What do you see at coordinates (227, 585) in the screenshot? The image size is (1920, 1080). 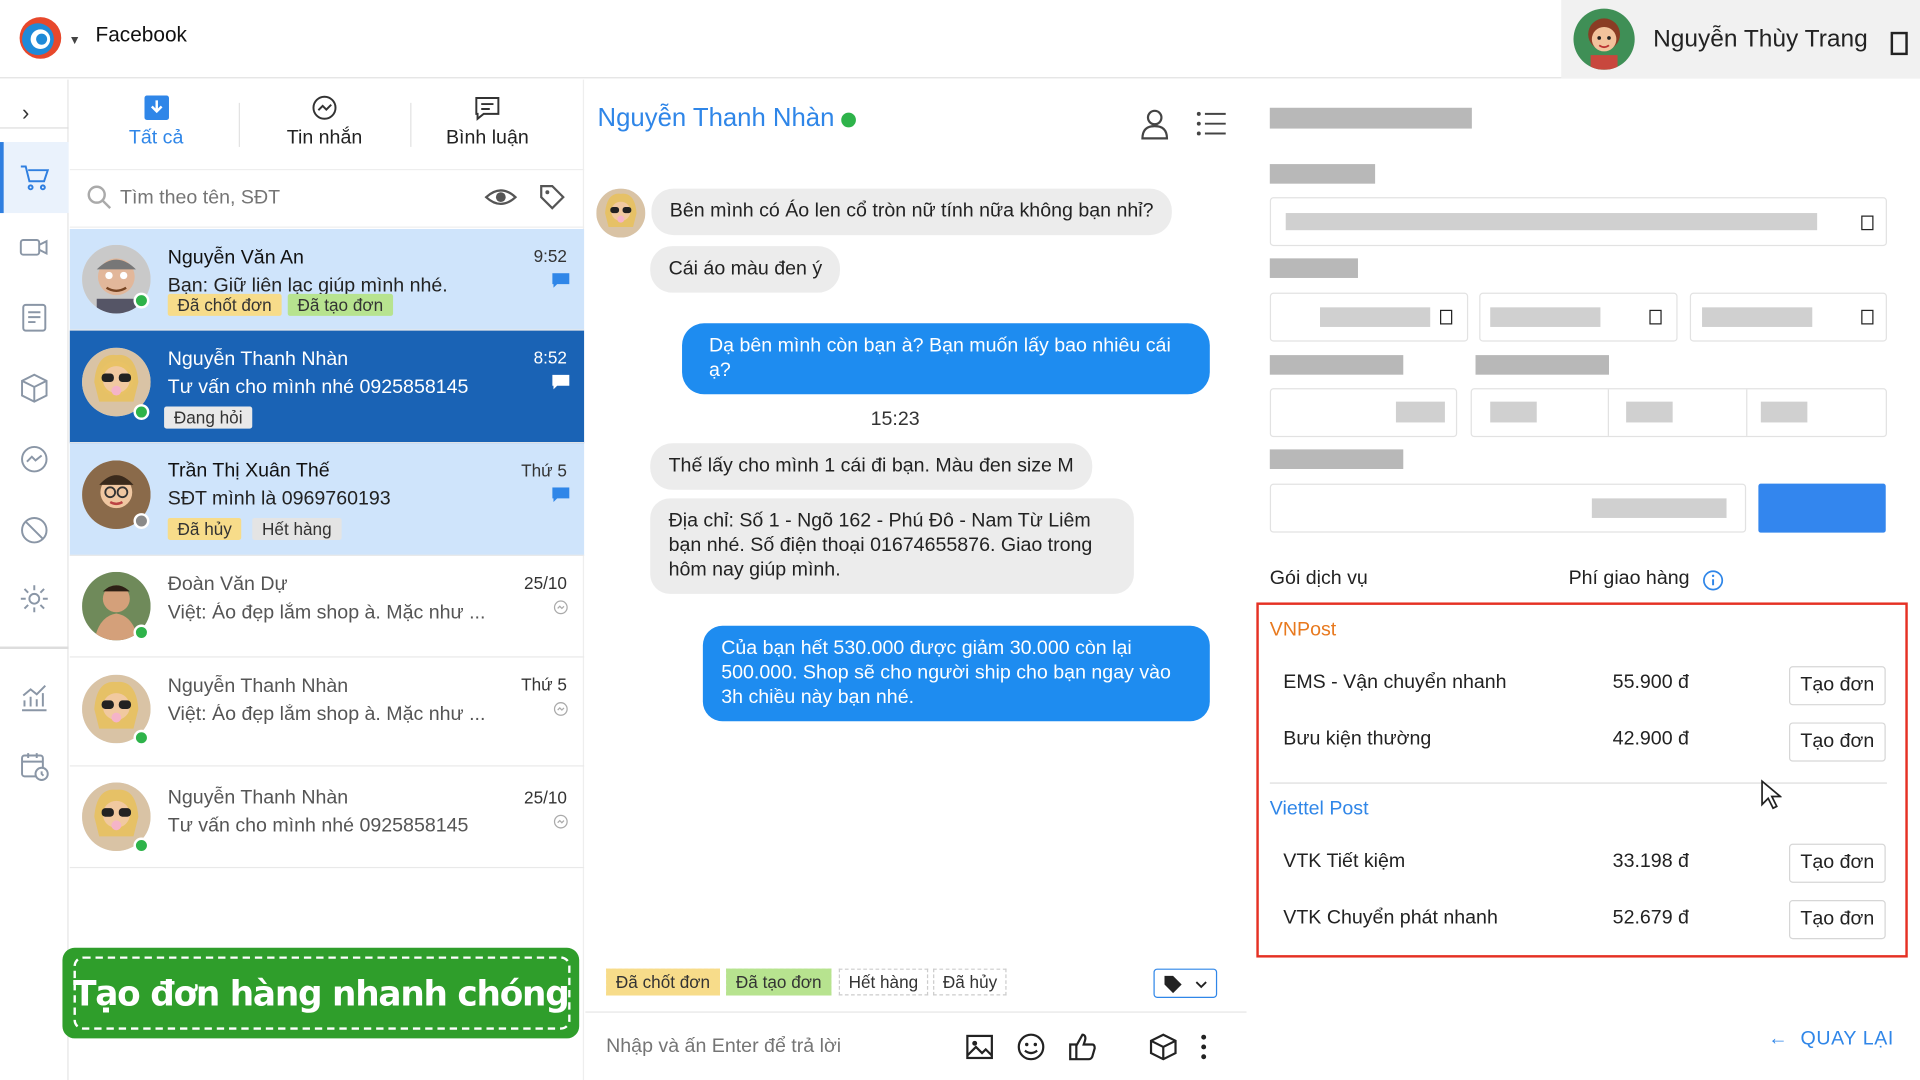 I see `contact-name: Đoàn Văn Dự` at bounding box center [227, 585].